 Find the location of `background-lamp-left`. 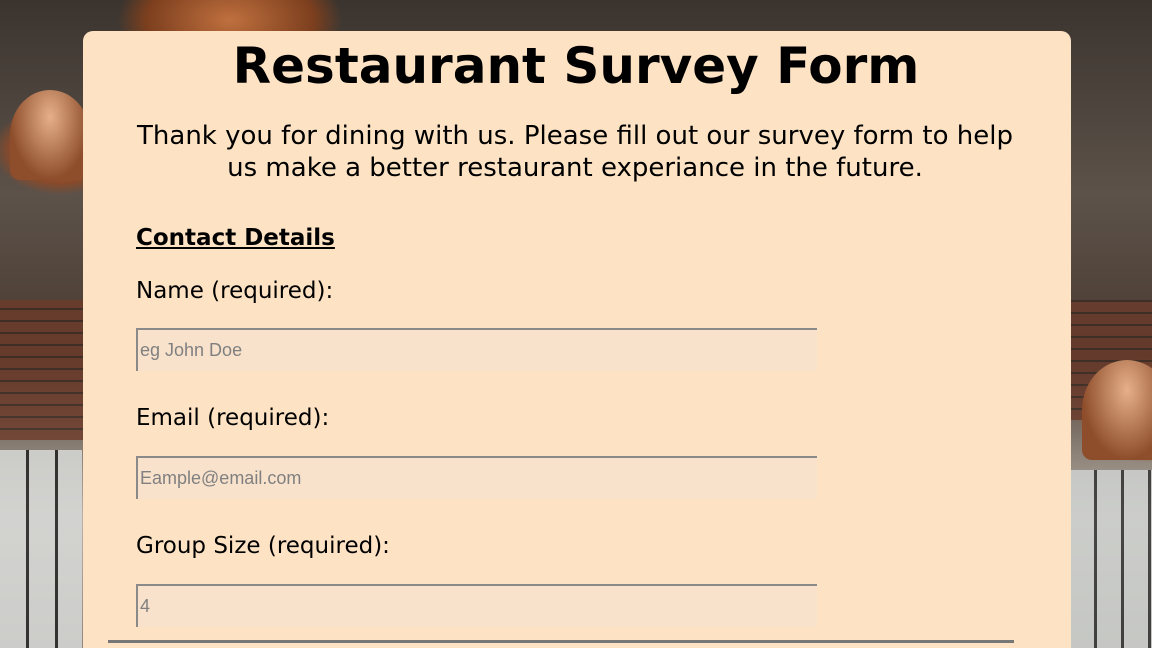

background-lamp-left is located at coordinates (50, 135).